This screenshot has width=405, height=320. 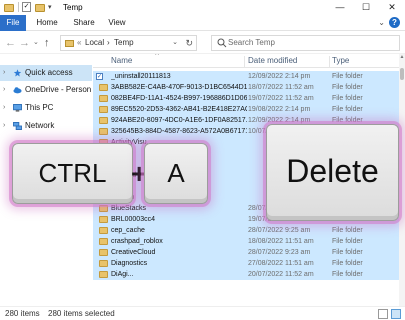 What do you see at coordinates (381, 23) in the screenshot?
I see `expand-ribbon-icon: ⌄` at bounding box center [381, 23].